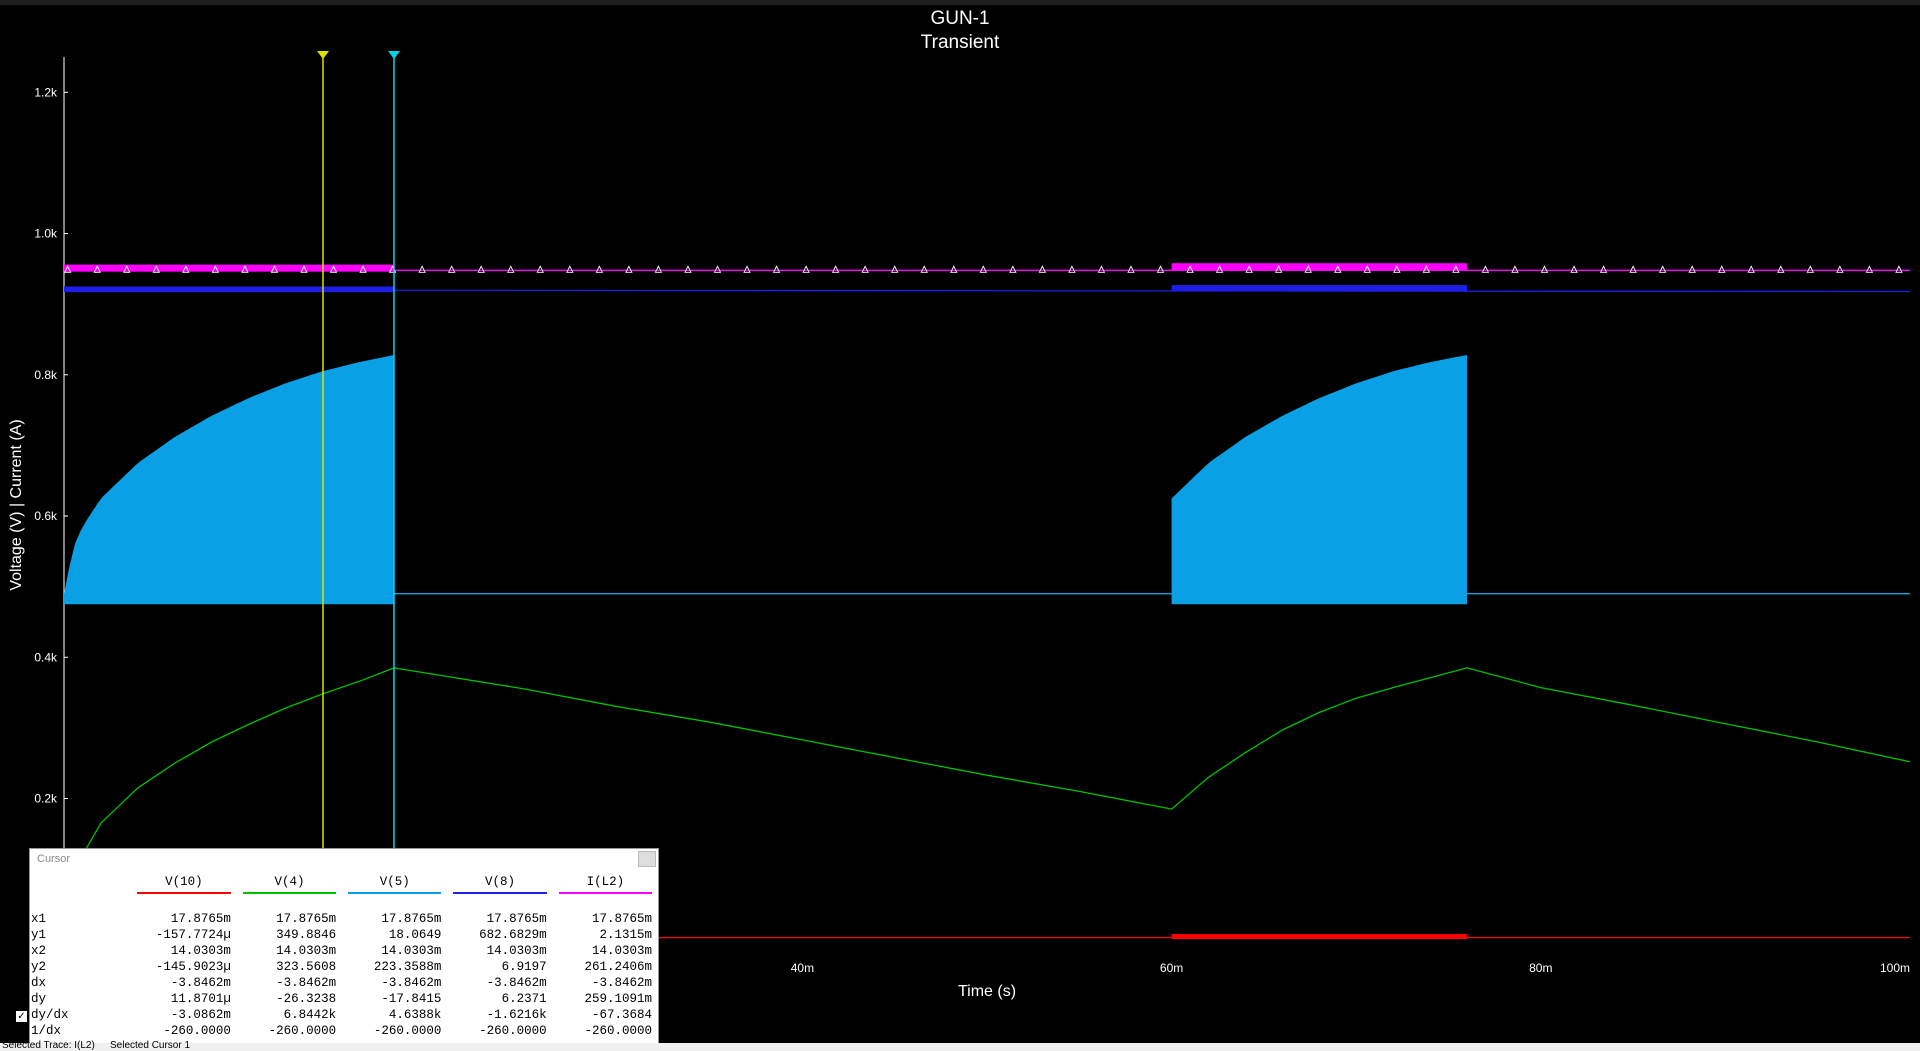  I want to click on selected-cursor-status: Selected Cursor 1, so click(150, 1045).